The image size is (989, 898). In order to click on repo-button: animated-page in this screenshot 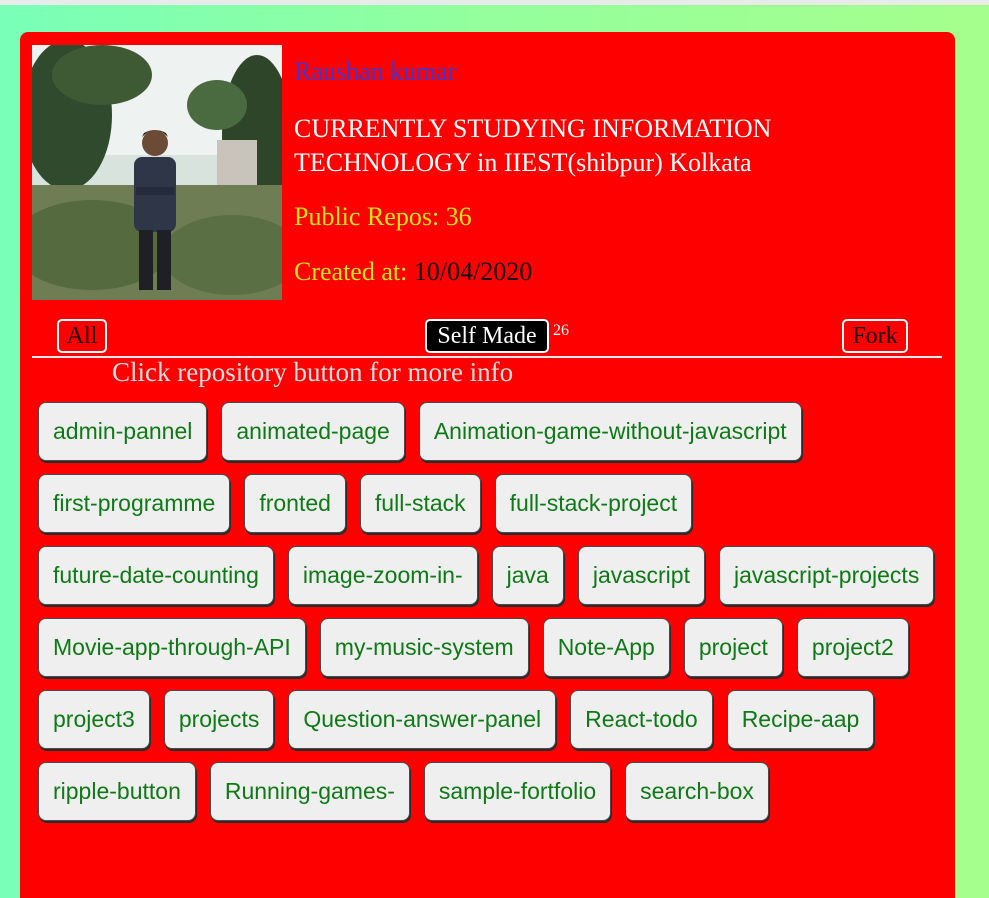, I will do `click(313, 431)`.